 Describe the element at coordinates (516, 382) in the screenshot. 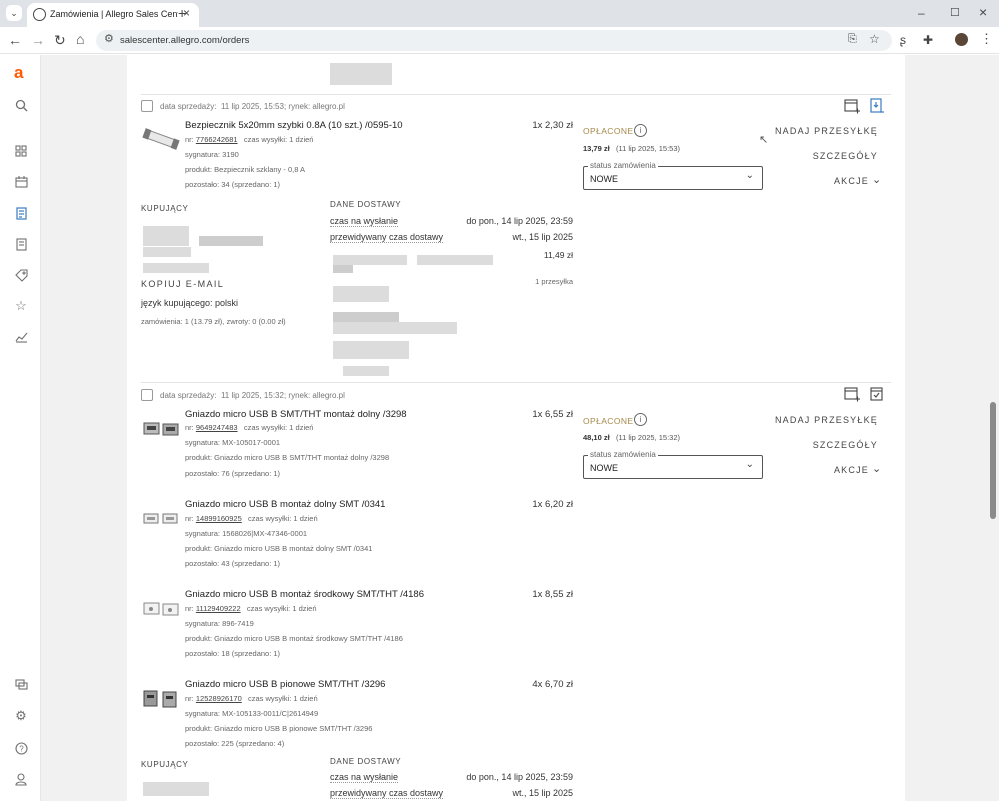

I see `order-divider` at that location.